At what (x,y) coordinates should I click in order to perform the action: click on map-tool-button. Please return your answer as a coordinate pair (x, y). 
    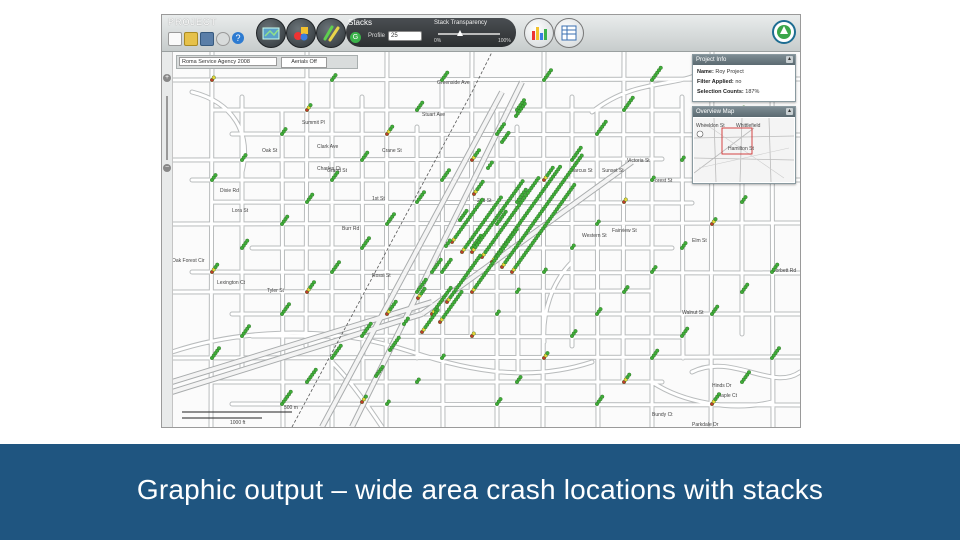
    Looking at the image, I should click on (271, 33).